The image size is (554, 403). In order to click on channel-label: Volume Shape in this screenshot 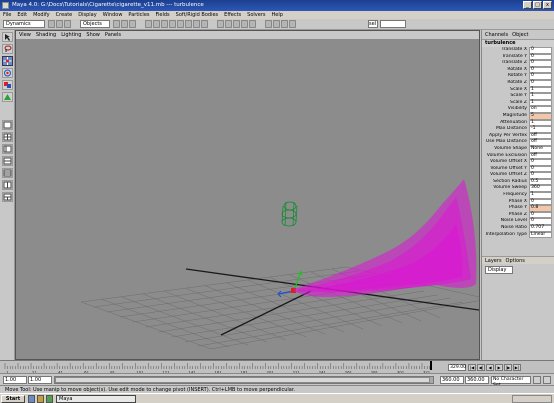, I will do `click(505, 149)`.